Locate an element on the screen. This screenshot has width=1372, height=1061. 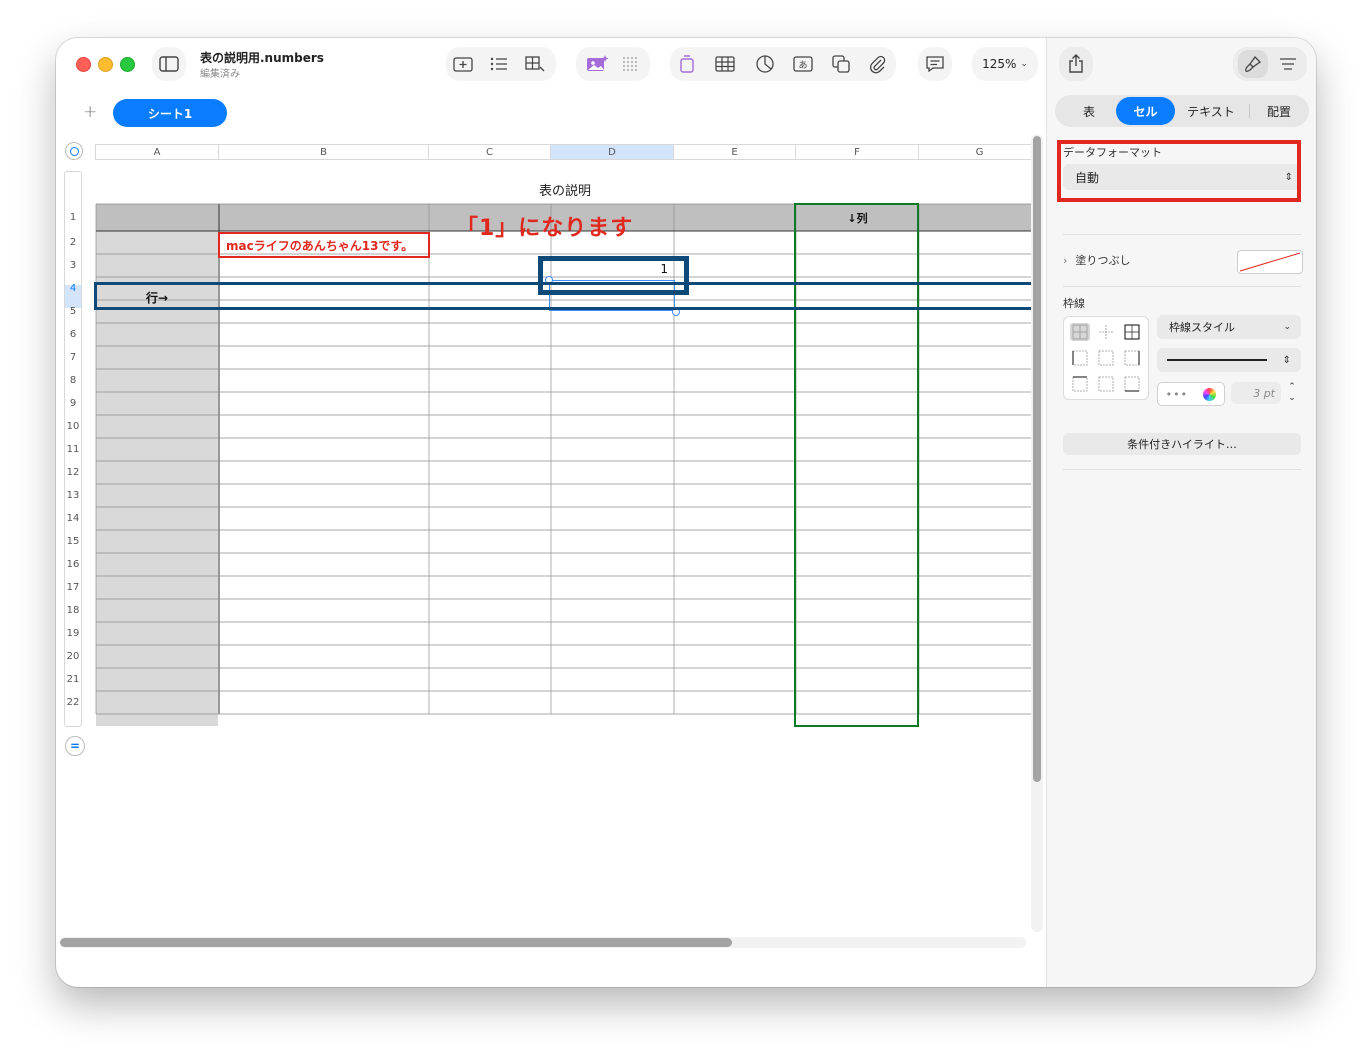
row-header-2: 2 is located at coordinates (73, 242).